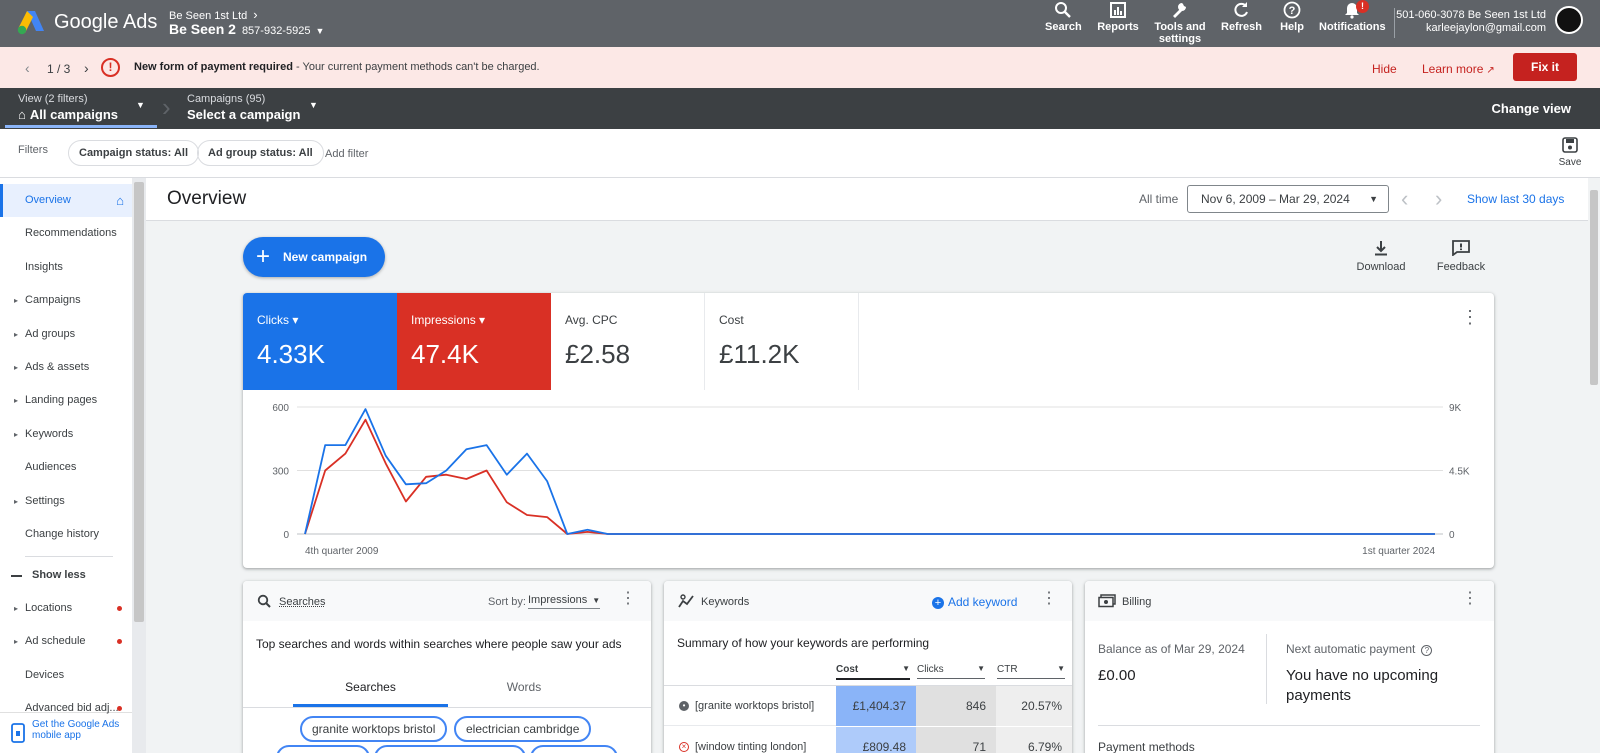 Image resolution: width=1600 pixels, height=753 pixels. Describe the element at coordinates (951, 671) in the screenshot. I see `column-header-clicks: Clicks ▼` at that location.